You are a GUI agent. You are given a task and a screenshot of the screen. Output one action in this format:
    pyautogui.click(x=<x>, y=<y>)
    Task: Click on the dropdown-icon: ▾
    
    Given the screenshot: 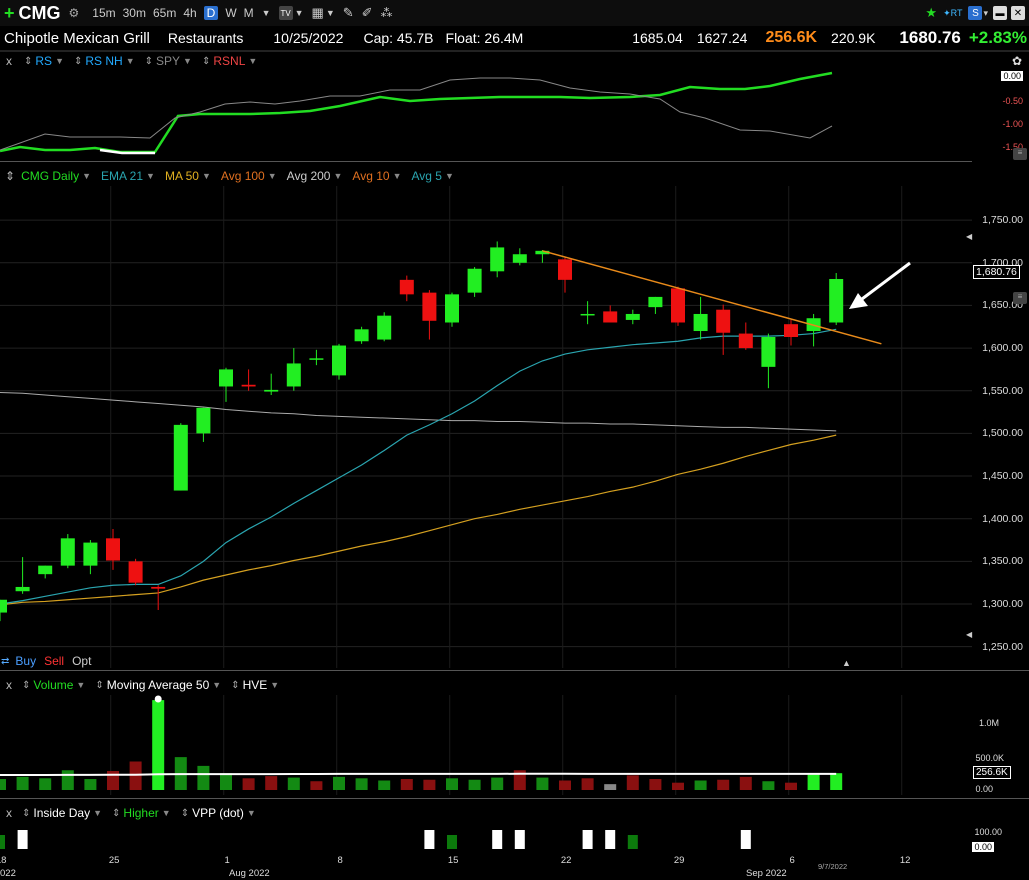 What is the action you would take?
    pyautogui.click(x=985, y=13)
    